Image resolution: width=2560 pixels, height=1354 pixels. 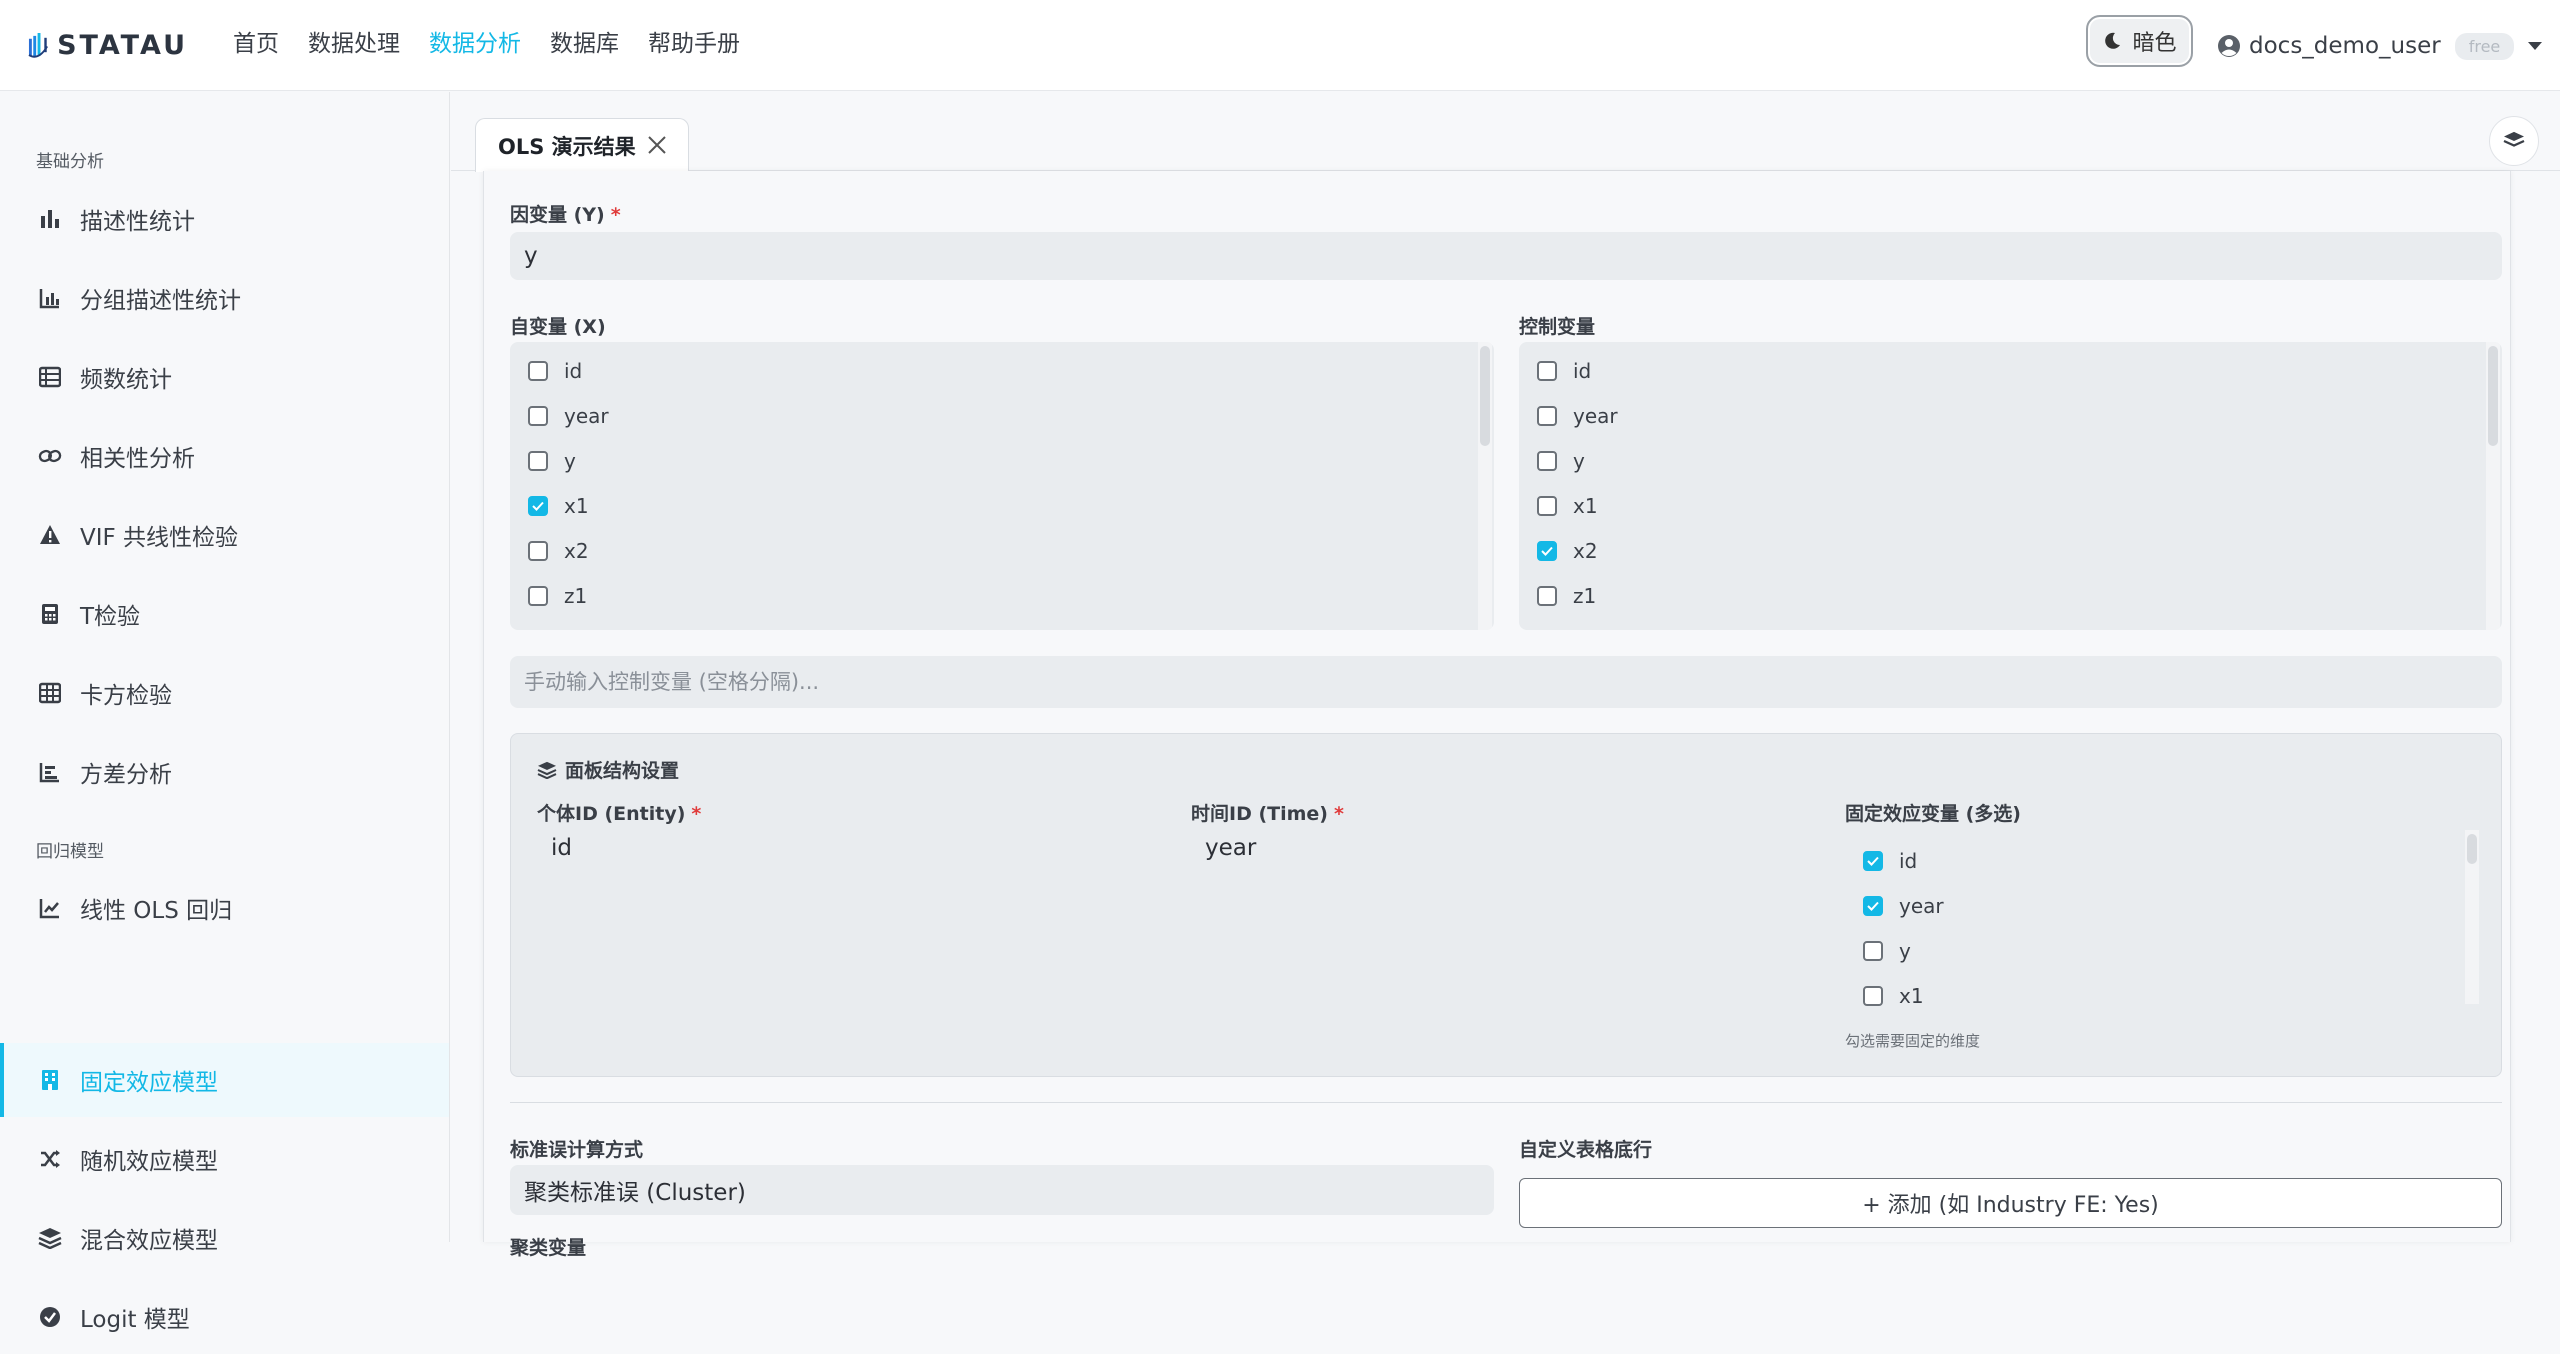 What do you see at coordinates (224, 456) in the screenshot?
I see `sidebar-item-correlation: 相关性分析` at bounding box center [224, 456].